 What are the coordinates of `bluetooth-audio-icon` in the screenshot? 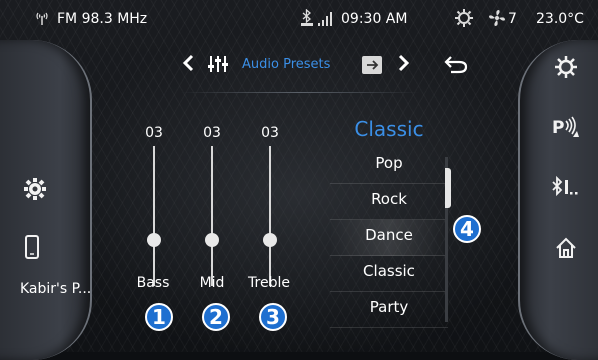 It's located at (566, 187).